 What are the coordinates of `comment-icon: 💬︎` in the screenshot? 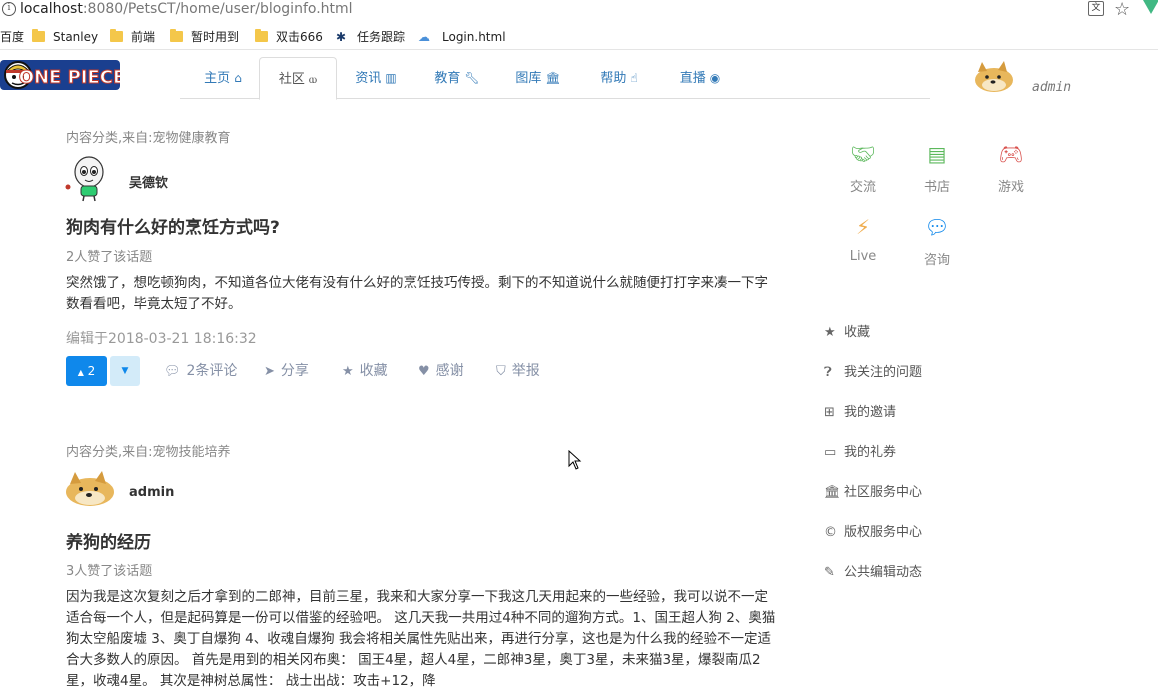 It's located at (172, 371).